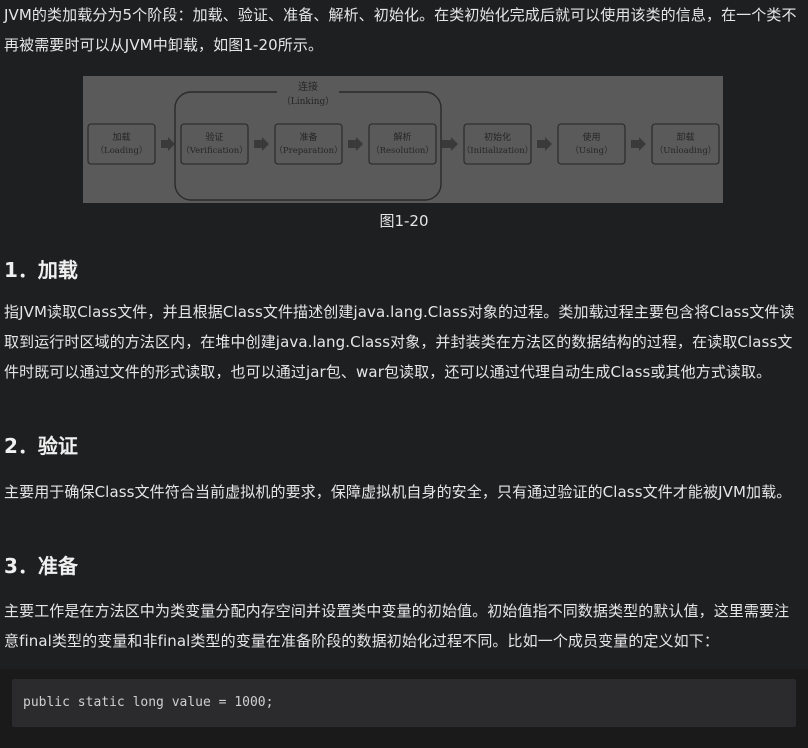  I want to click on stage-label-zh: 使用, so click(591, 137).